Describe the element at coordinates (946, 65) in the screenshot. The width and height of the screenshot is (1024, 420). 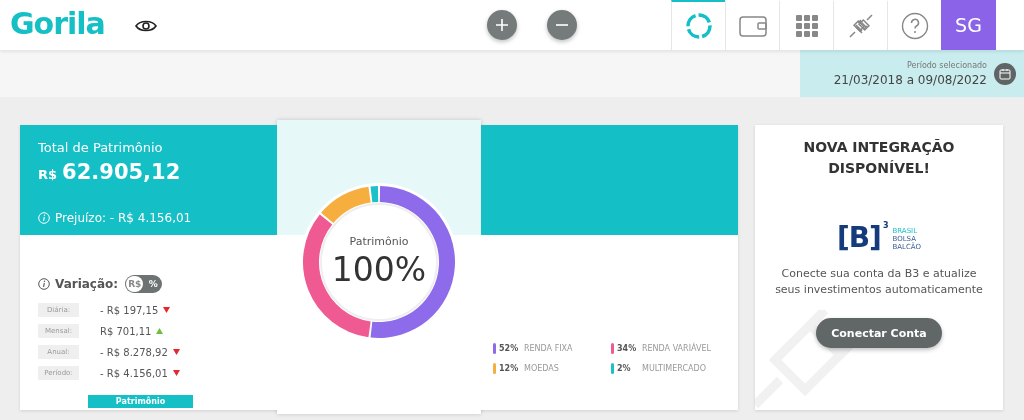
I see `period-label: Período selecionado` at that location.